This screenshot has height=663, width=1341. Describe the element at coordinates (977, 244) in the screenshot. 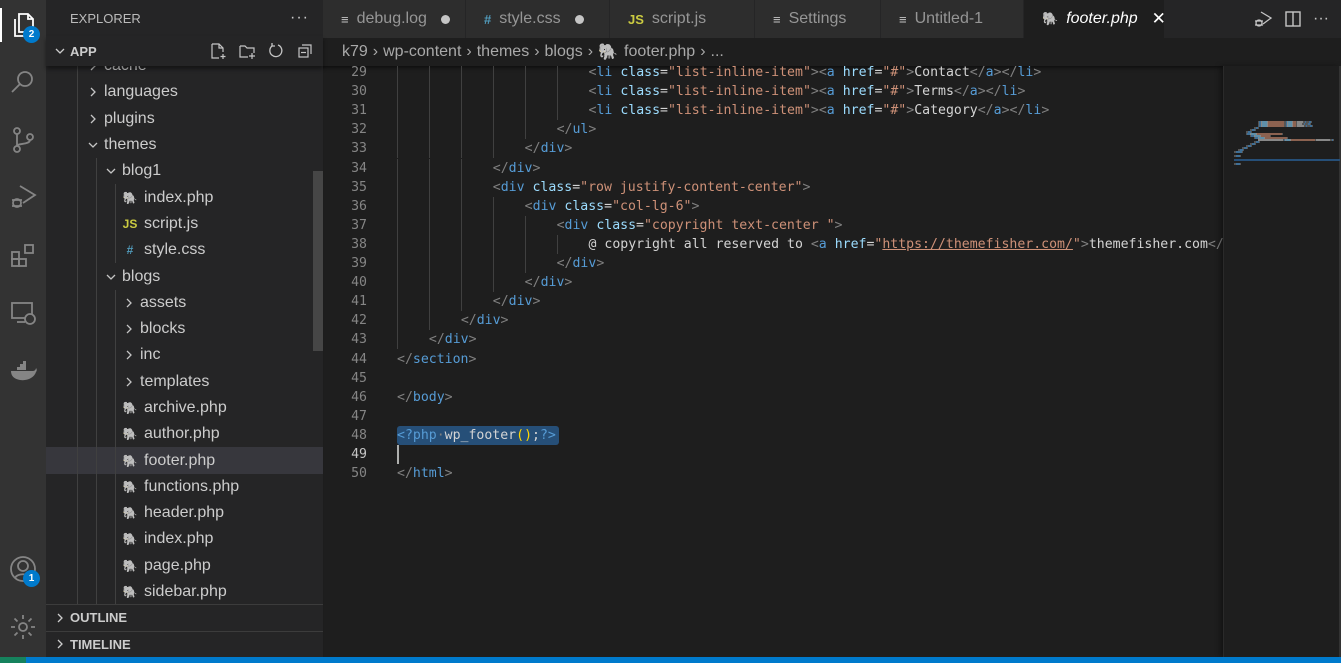

I see `token-url: https://themefisher.com/` at that location.